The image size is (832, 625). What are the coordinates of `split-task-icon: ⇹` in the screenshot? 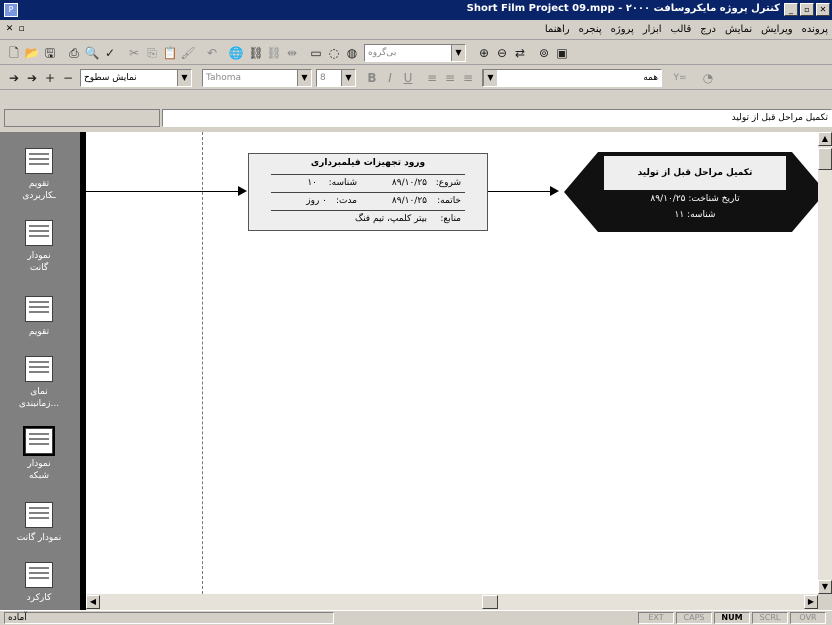 It's located at (292, 53).